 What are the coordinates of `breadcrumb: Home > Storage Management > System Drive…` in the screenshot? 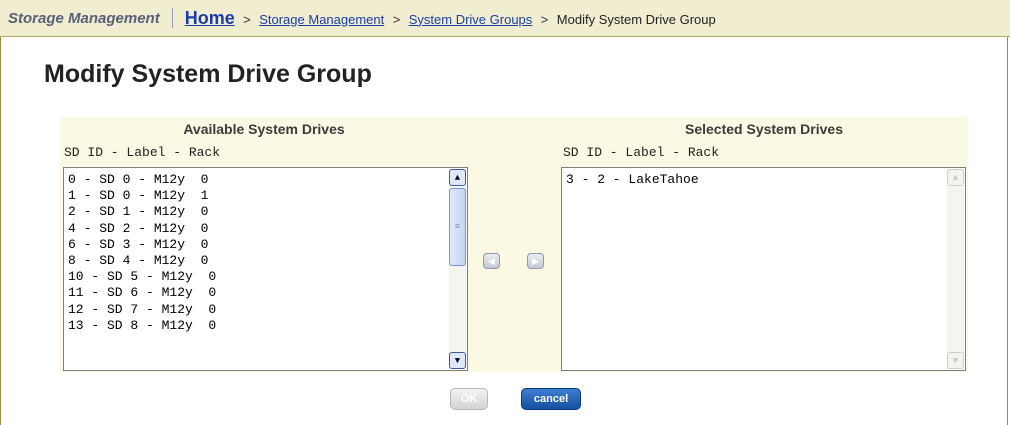 It's located at (450, 18).